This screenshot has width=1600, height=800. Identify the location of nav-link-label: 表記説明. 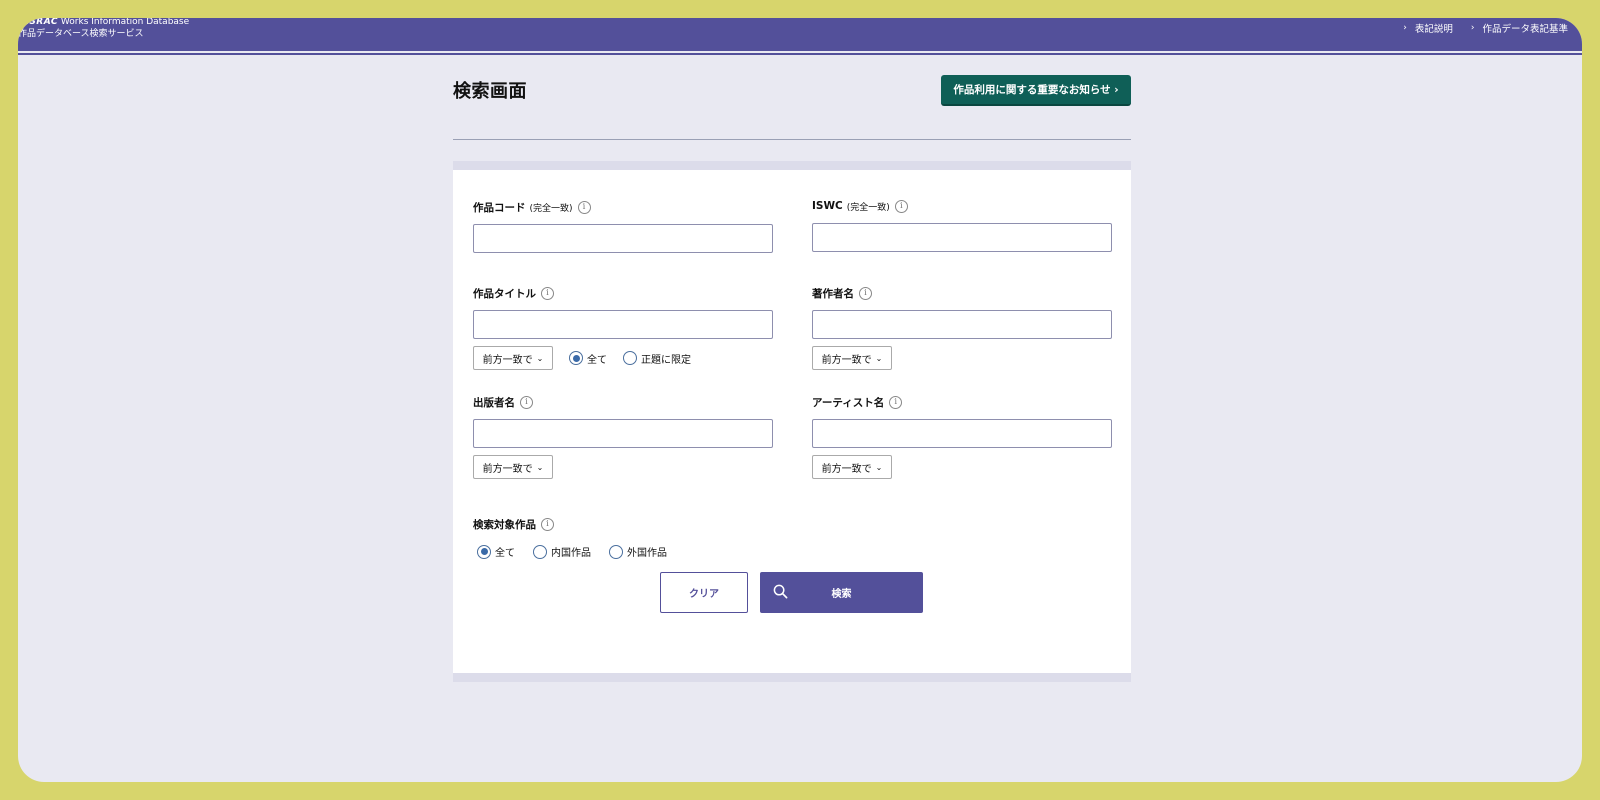
(1433, 29).